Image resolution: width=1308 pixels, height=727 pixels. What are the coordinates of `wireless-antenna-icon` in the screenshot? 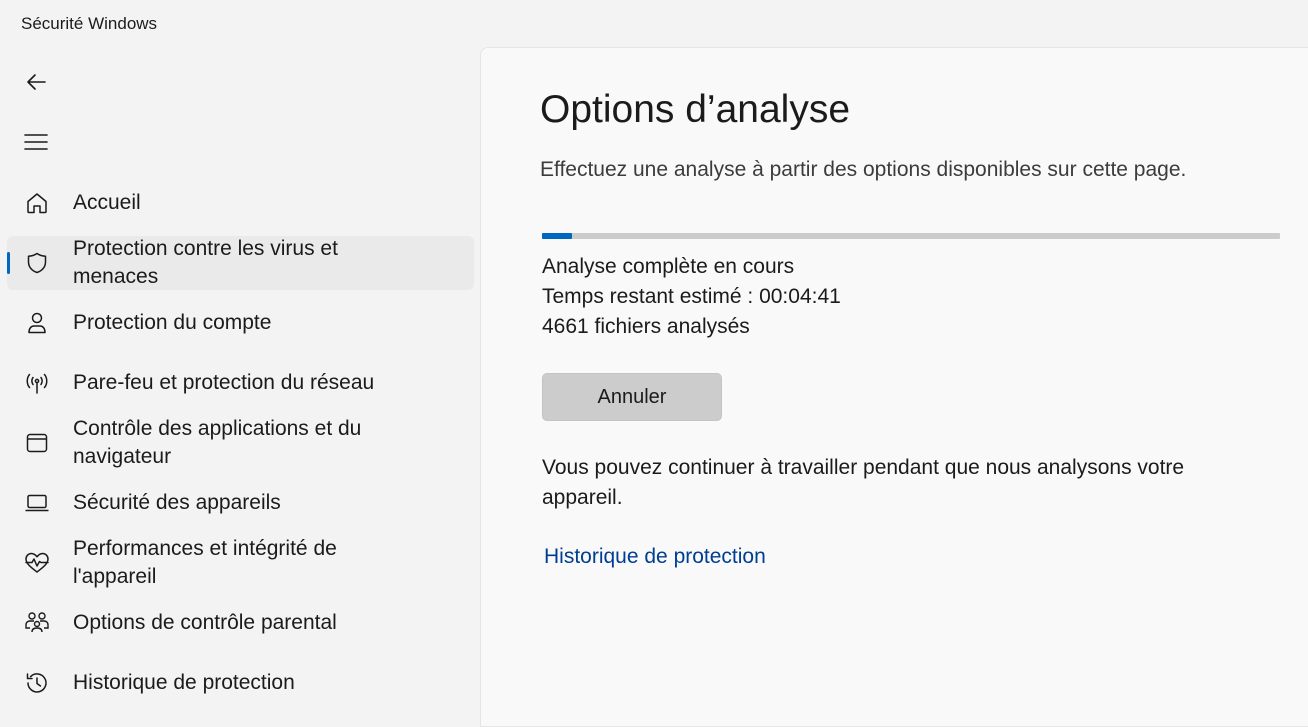 It's located at (37, 383).